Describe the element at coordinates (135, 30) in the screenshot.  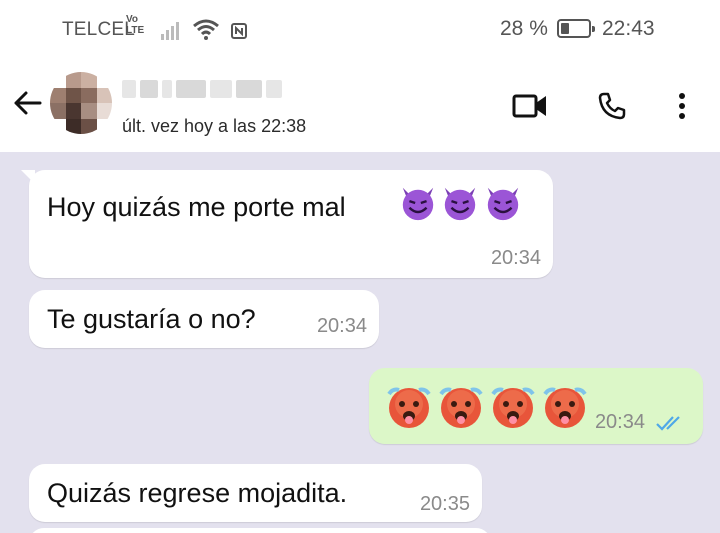
I see `volte-bottom: LTE` at that location.